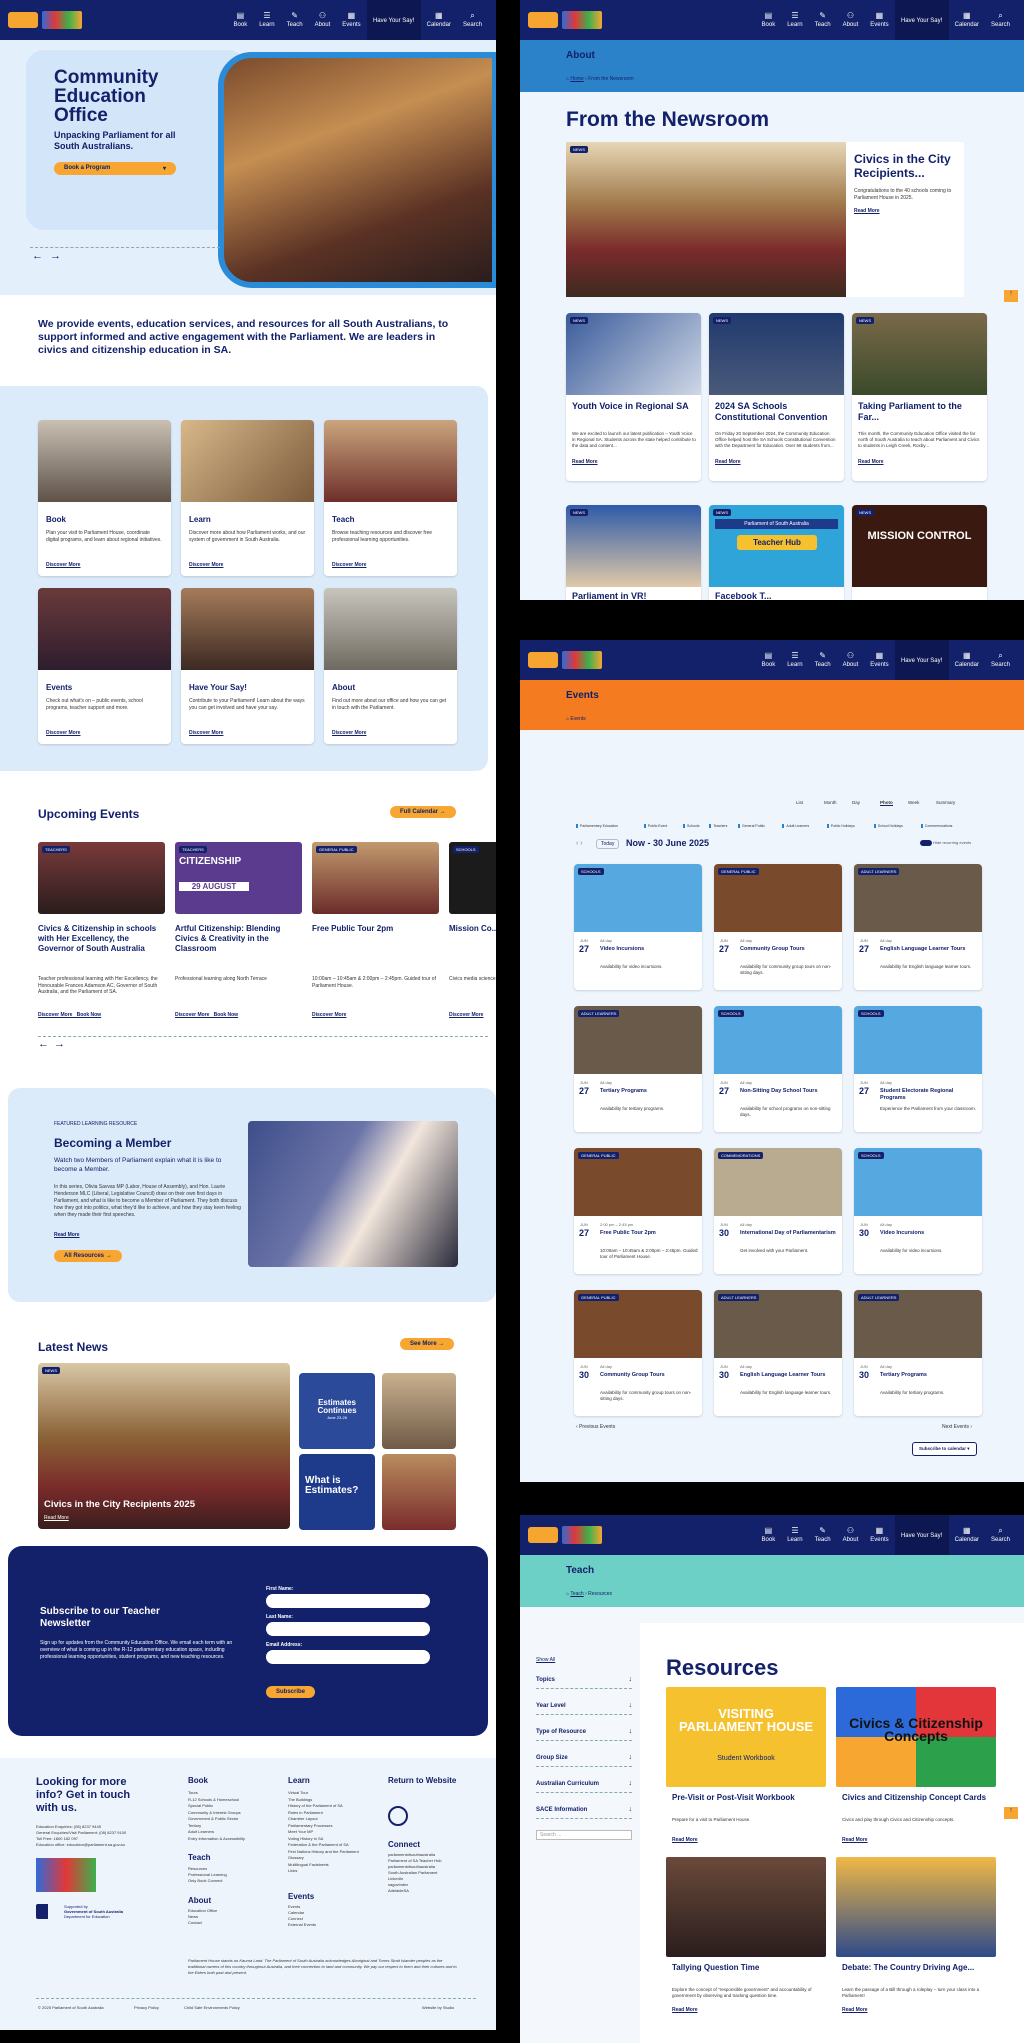  Describe the element at coordinates (300, 1831) in the screenshot. I see `footer-link: Meet Your MP` at that location.